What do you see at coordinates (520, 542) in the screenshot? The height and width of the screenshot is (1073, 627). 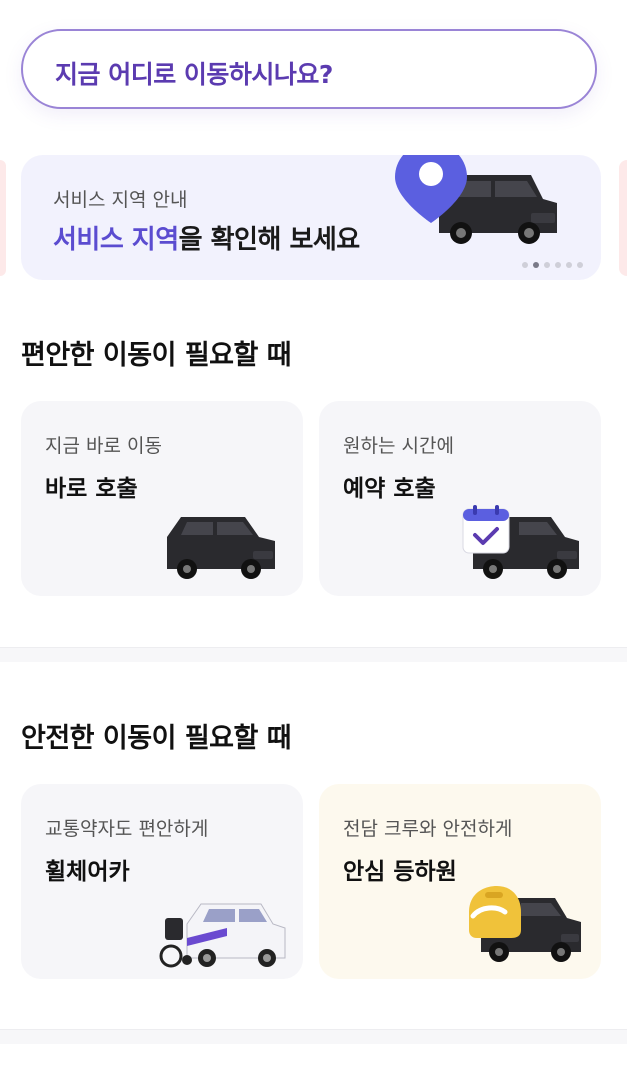 I see `calendar-van-icon` at bounding box center [520, 542].